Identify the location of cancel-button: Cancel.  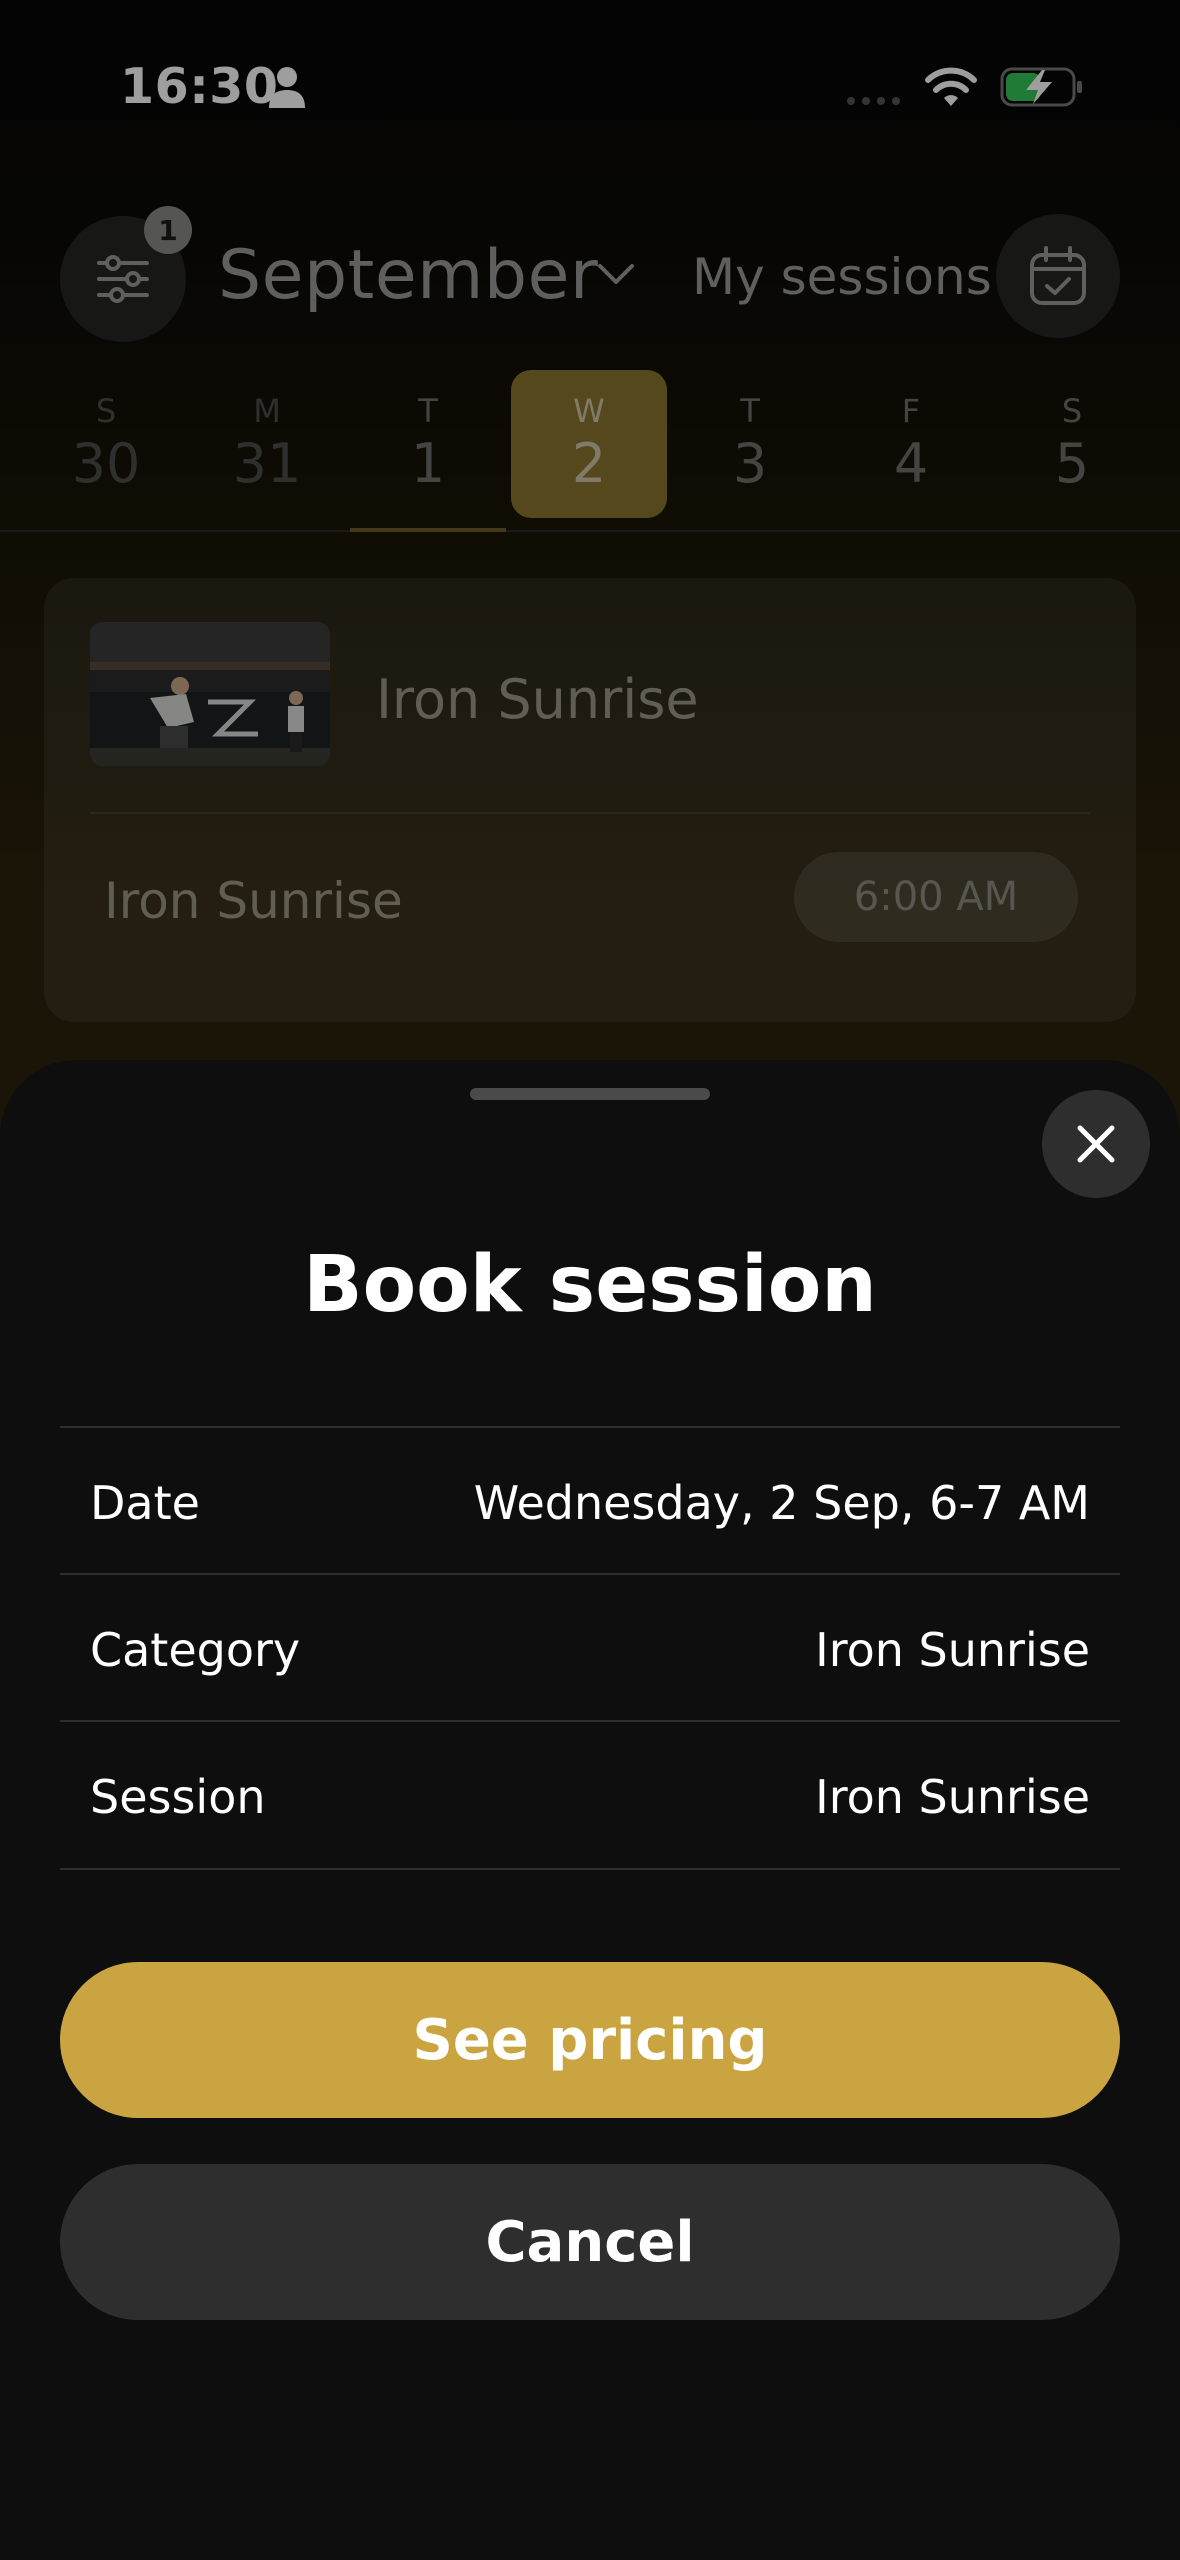
(590, 2242).